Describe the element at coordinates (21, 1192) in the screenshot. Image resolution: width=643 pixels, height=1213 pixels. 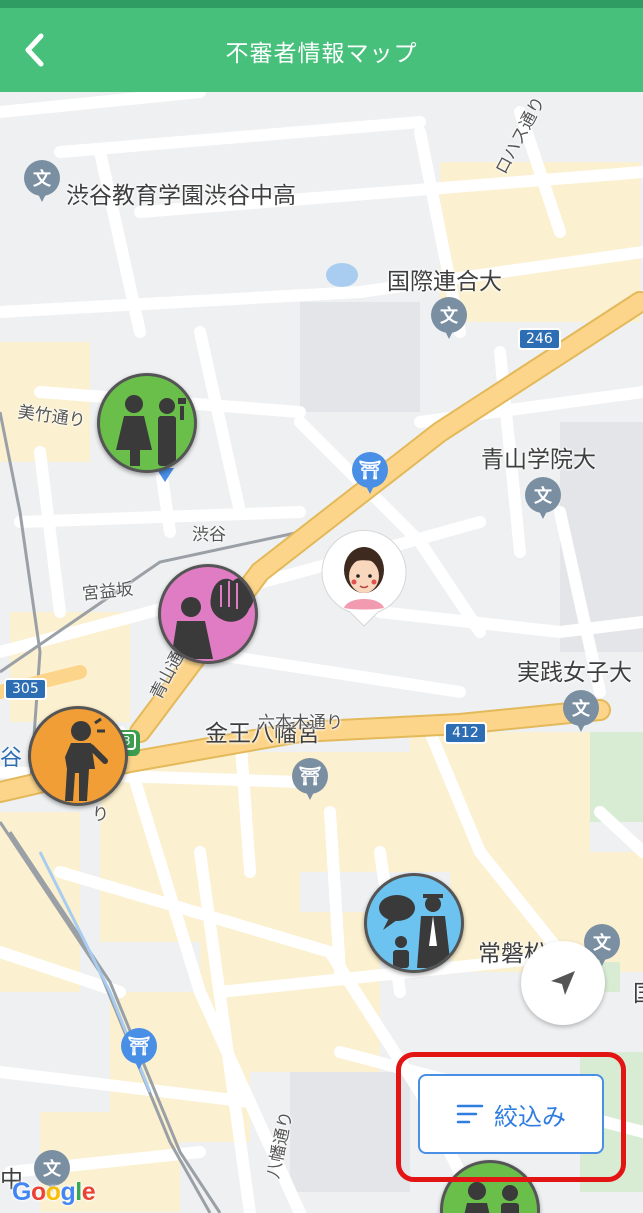
I see `google-letter: G` at that location.